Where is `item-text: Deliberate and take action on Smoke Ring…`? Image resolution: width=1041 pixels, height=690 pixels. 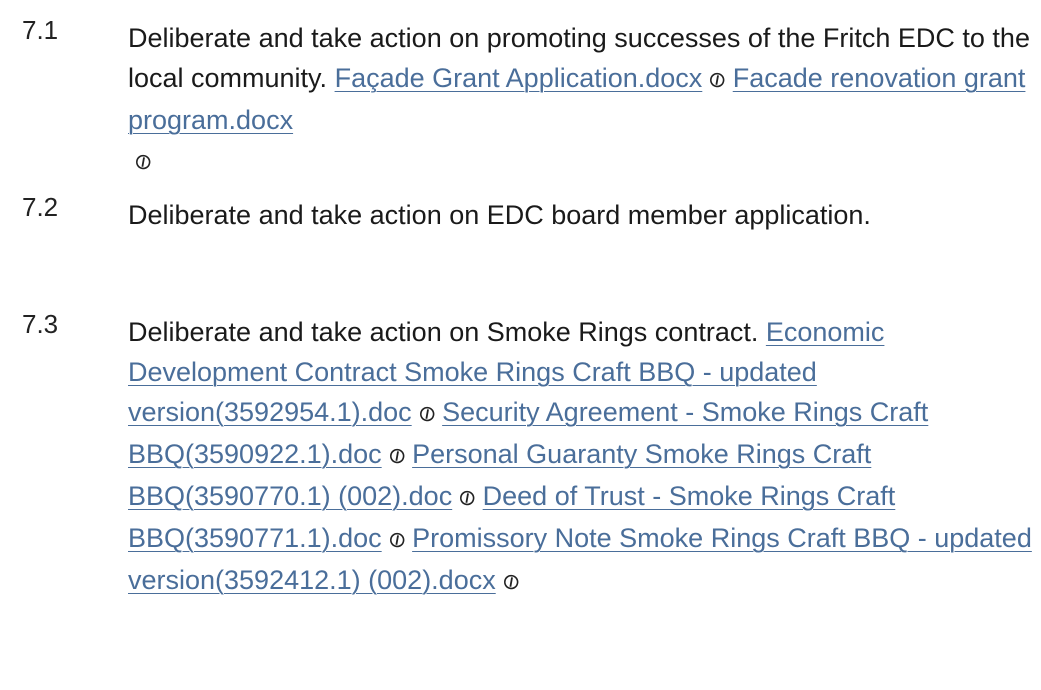
item-text: Deliberate and take action on Smoke Ring… is located at coordinates (443, 332).